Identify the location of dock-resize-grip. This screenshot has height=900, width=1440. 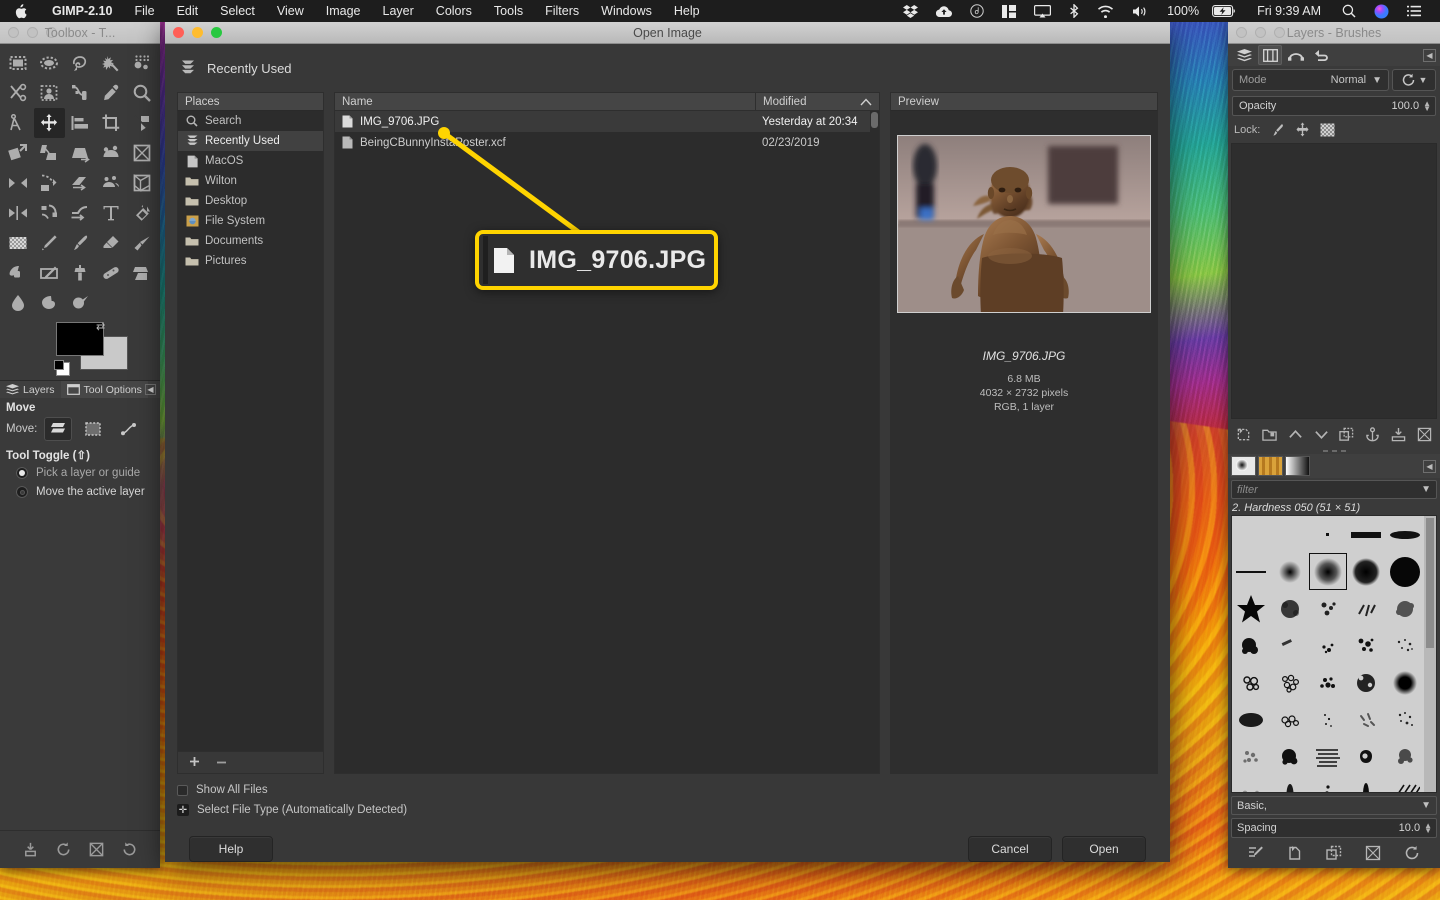
(1334, 450).